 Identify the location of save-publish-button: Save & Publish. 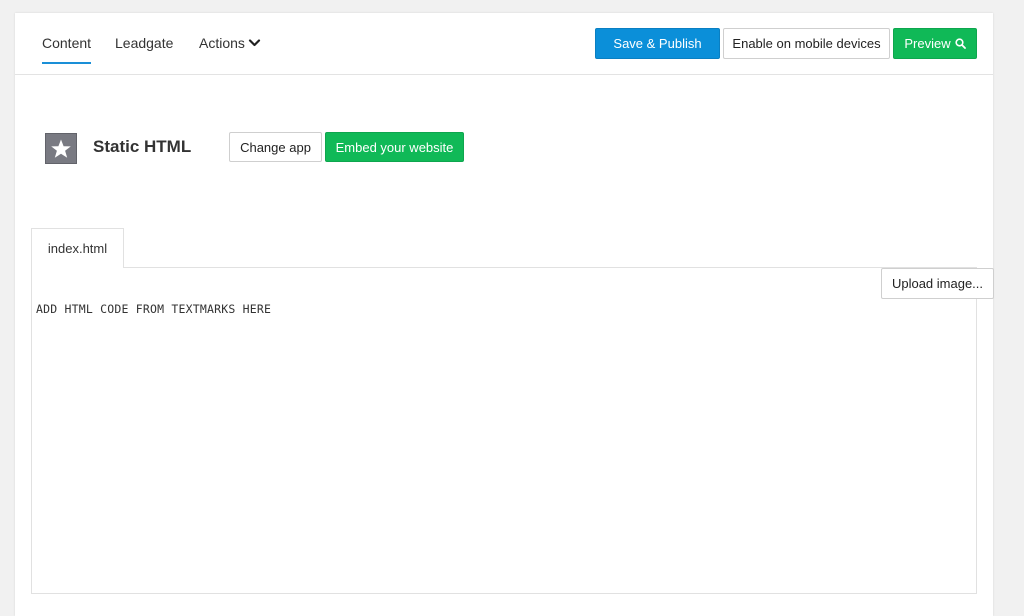
(657, 43).